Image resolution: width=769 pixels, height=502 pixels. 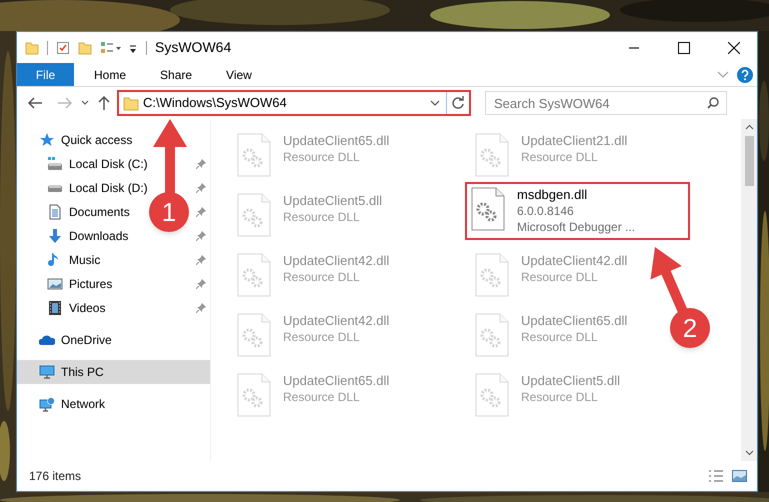 What do you see at coordinates (552, 195) in the screenshot?
I see `file-name: msdbgen.dll` at bounding box center [552, 195].